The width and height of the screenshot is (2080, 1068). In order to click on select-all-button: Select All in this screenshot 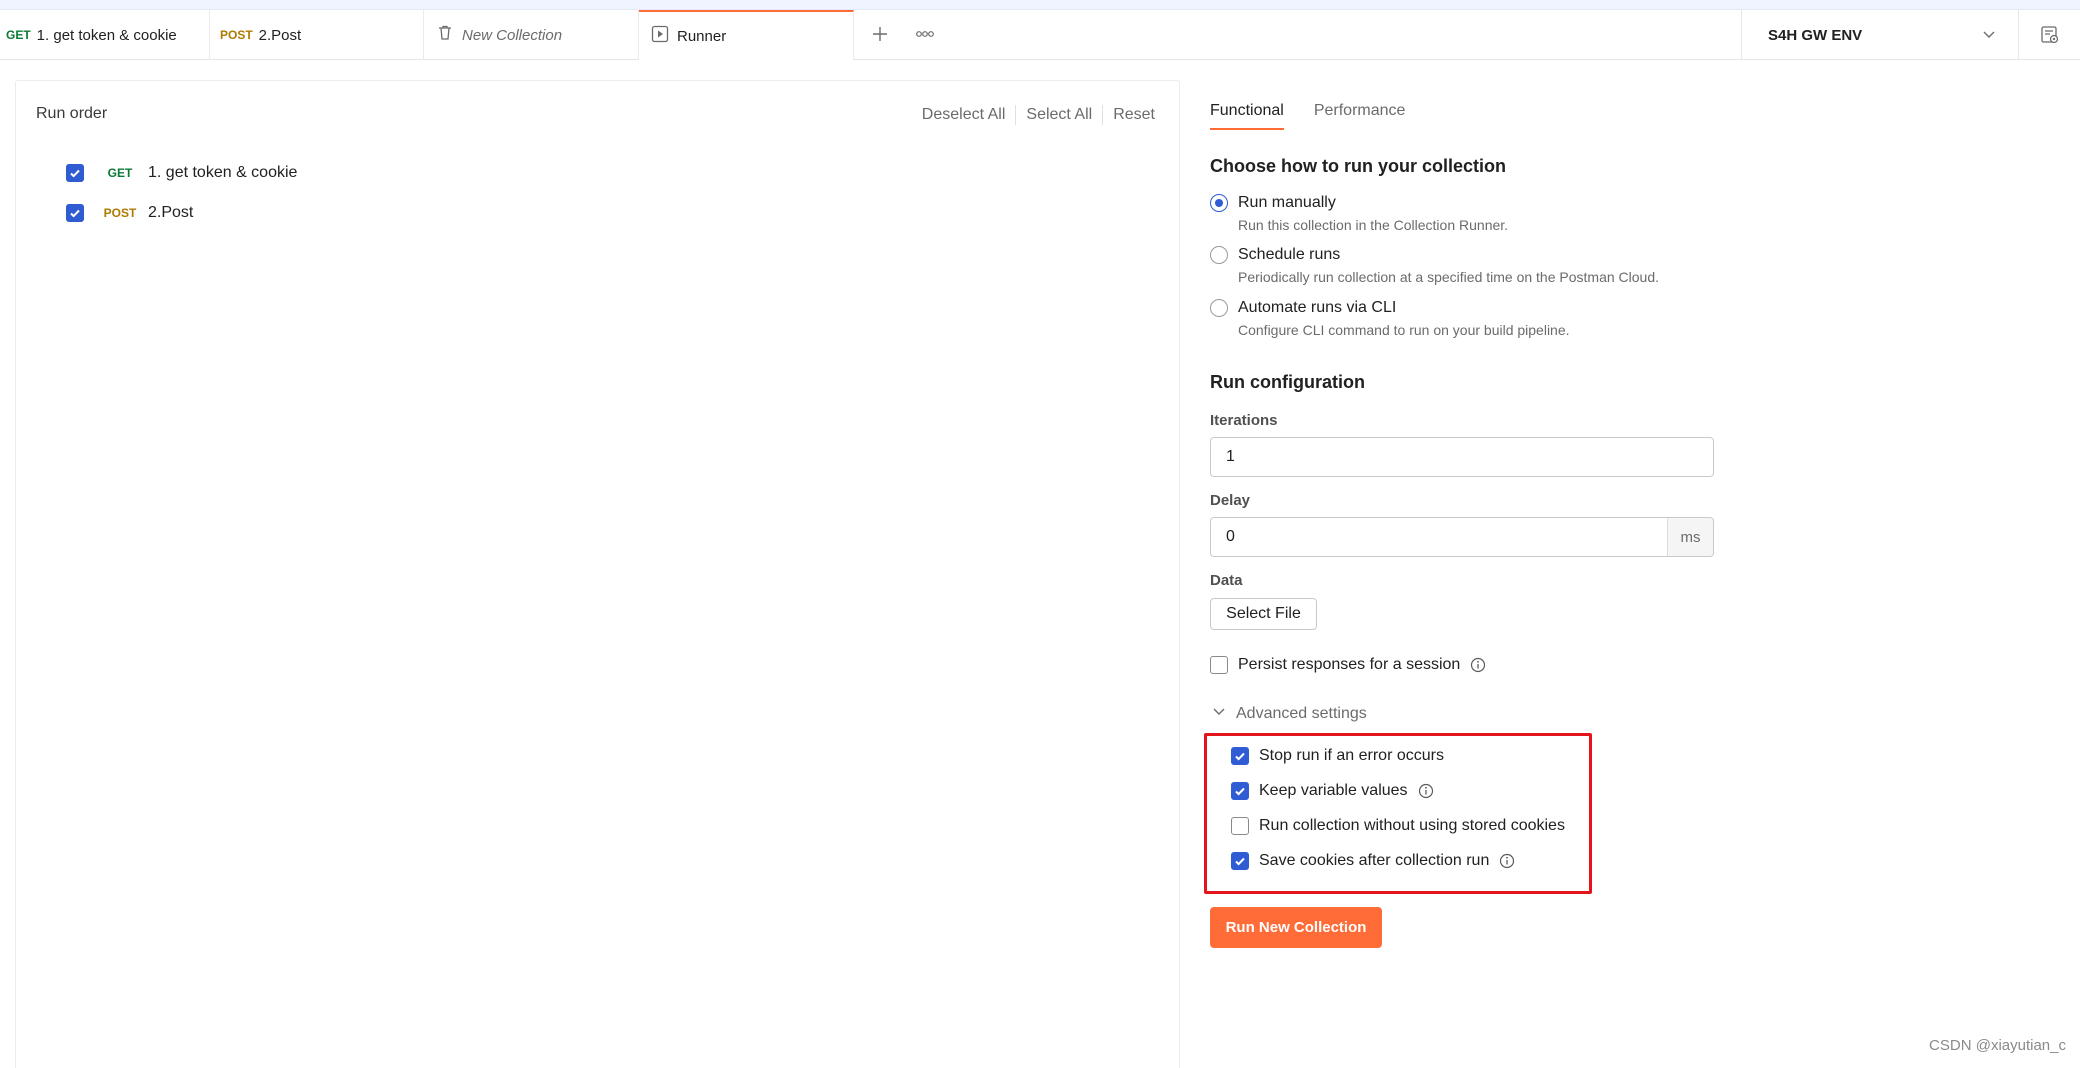, I will do `click(1059, 115)`.